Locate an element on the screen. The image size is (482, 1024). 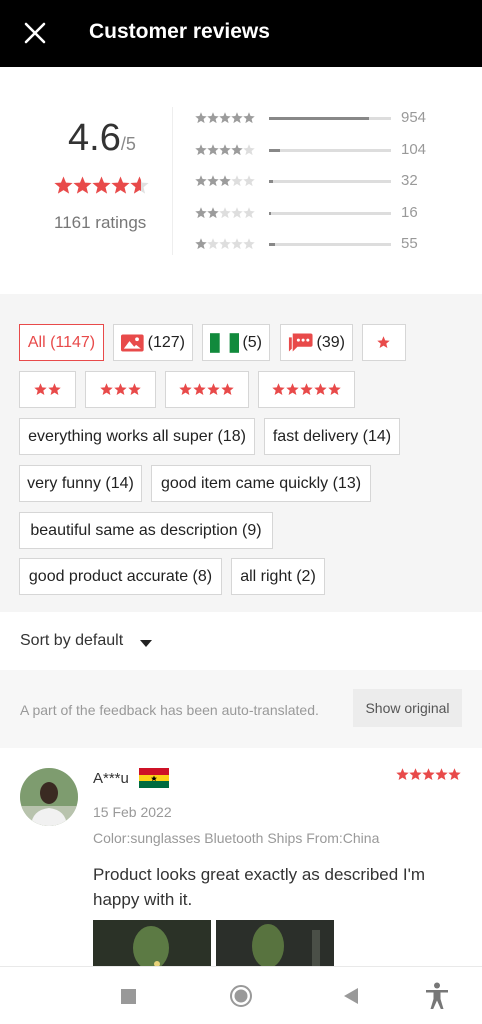
filter-2-stars is located at coordinates (47, 389).